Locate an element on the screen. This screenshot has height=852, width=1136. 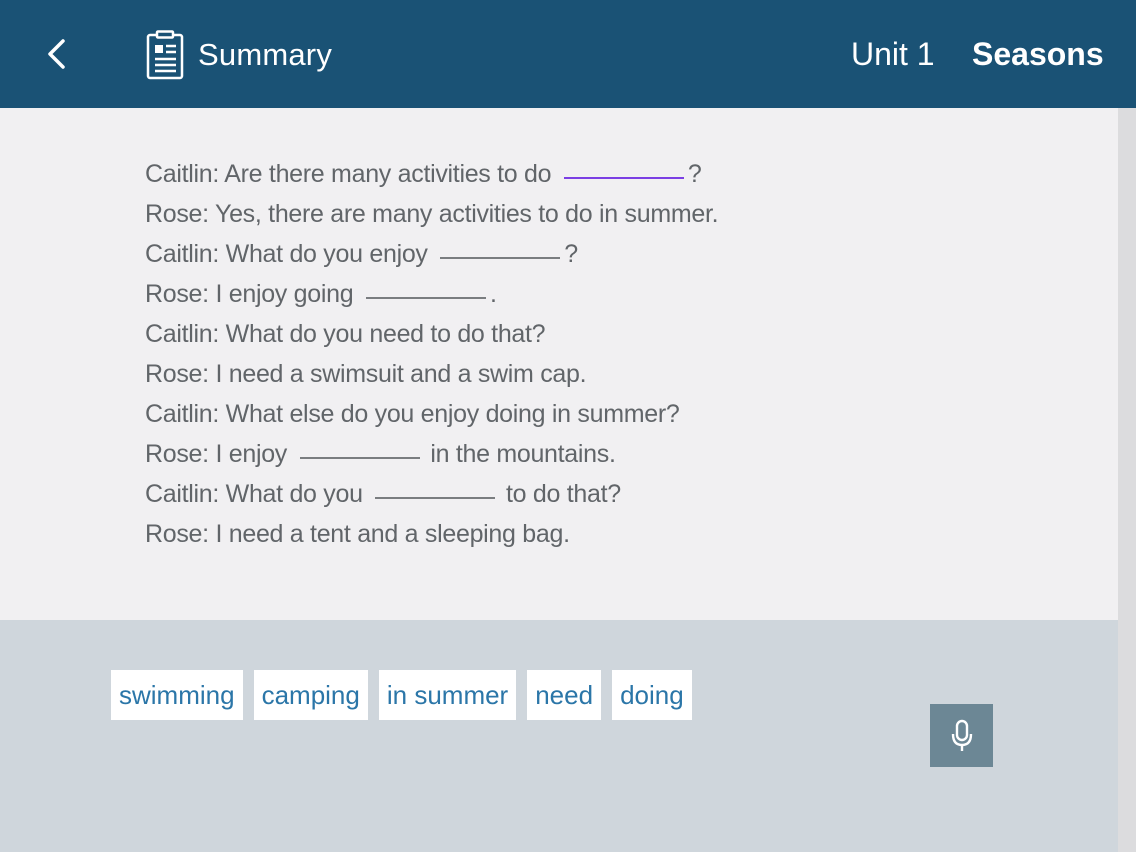
app-header: Summary Unit 1 Seasons is located at coordinates (568, 54).